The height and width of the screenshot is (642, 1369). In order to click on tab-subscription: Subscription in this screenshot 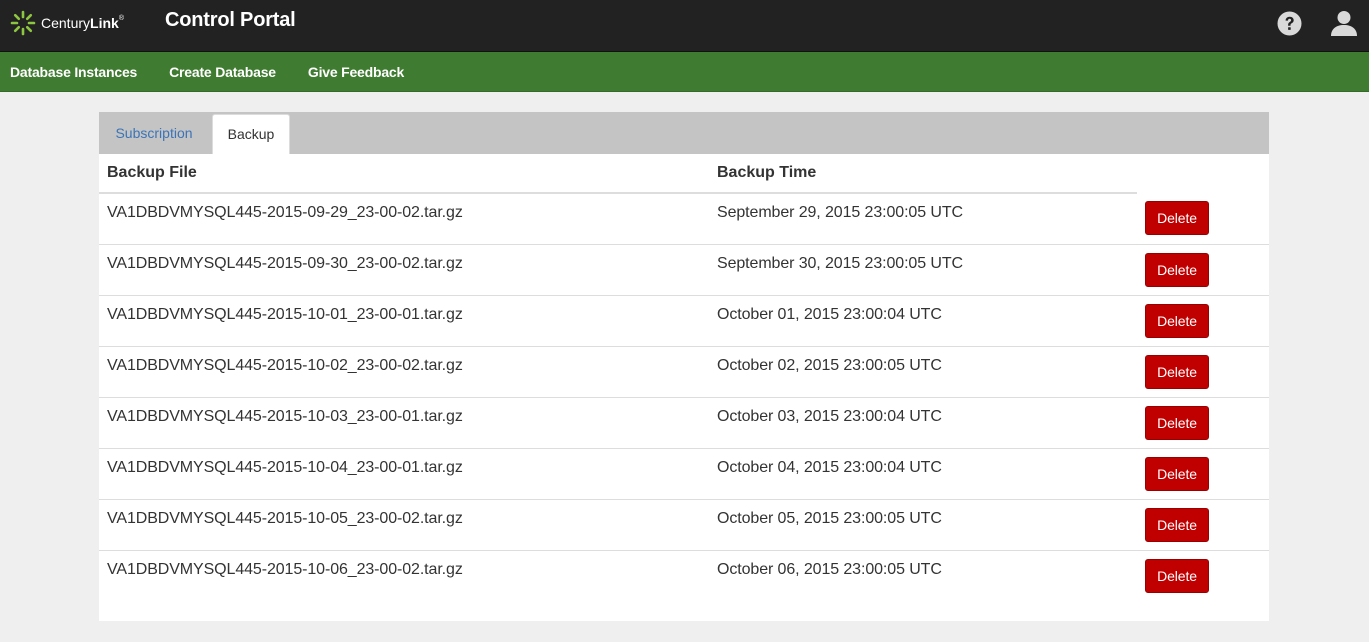, I will do `click(154, 133)`.